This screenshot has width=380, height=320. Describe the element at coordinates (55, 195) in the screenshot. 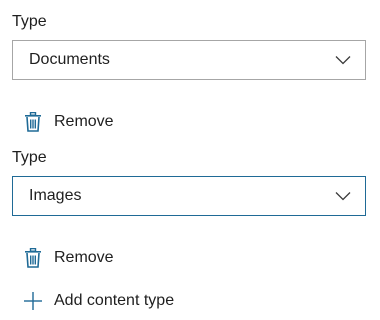

I see `type-dropdown-value: Images` at that location.